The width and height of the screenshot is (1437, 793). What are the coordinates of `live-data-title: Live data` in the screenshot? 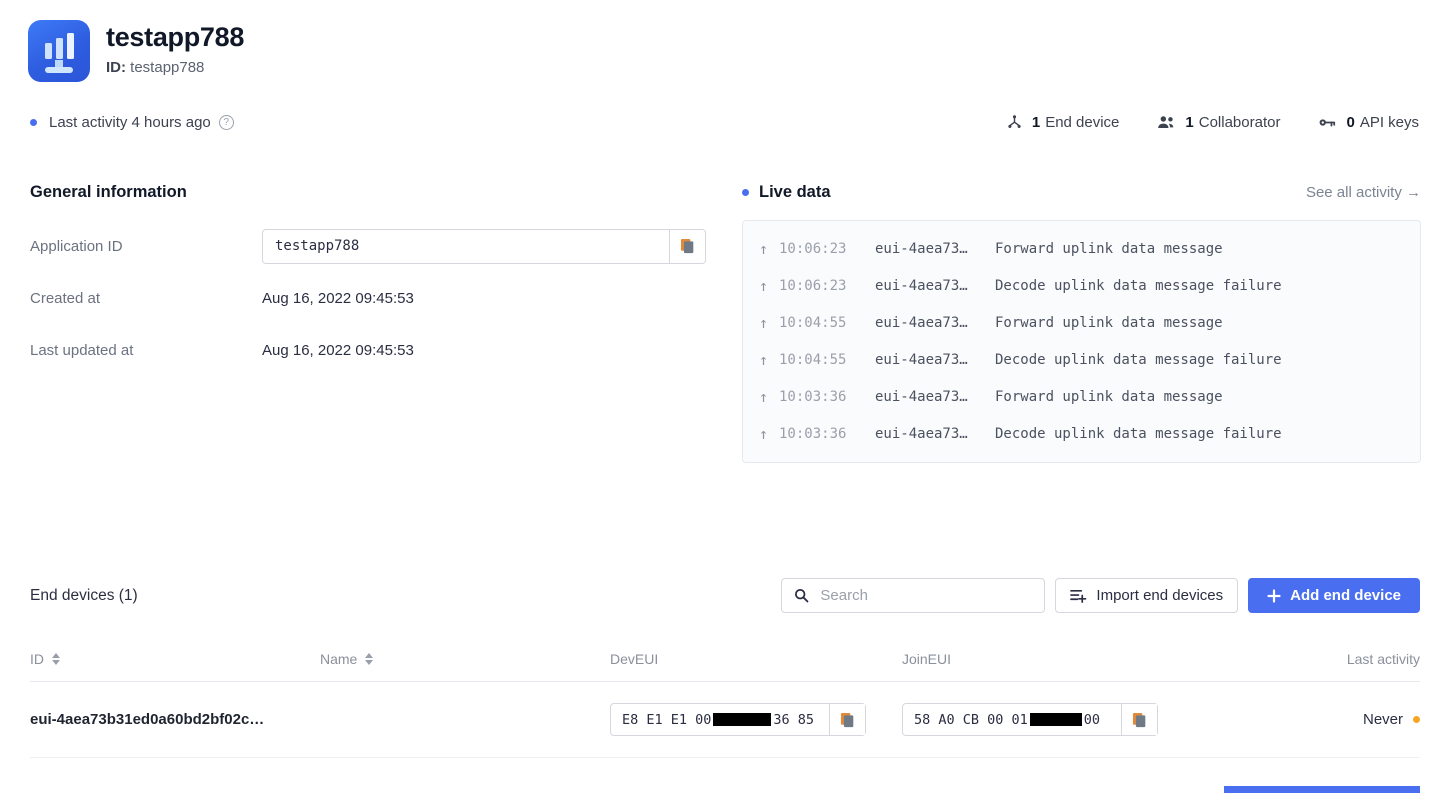 It's located at (795, 192).